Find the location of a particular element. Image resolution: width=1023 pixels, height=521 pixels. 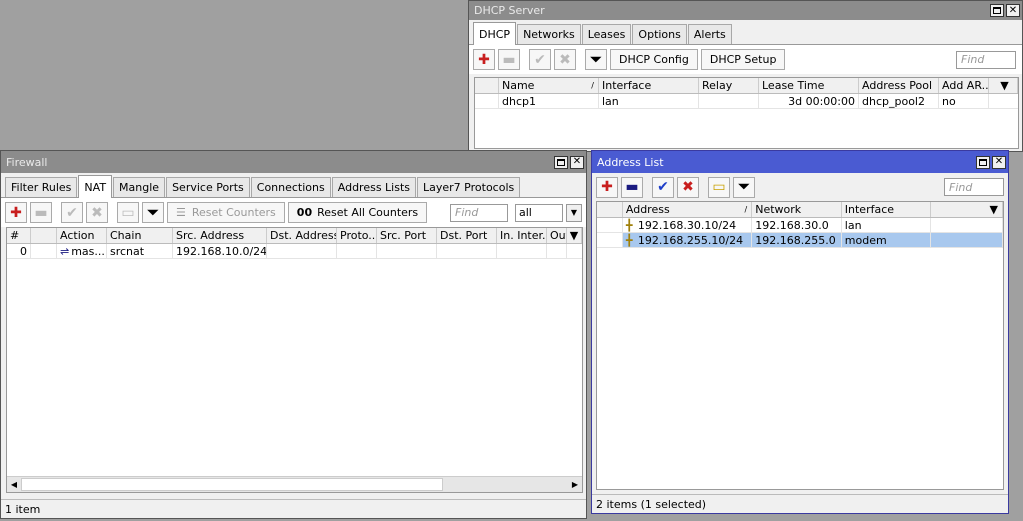

horizontal-scrollbar: ◀ ▶ is located at coordinates (294, 484).